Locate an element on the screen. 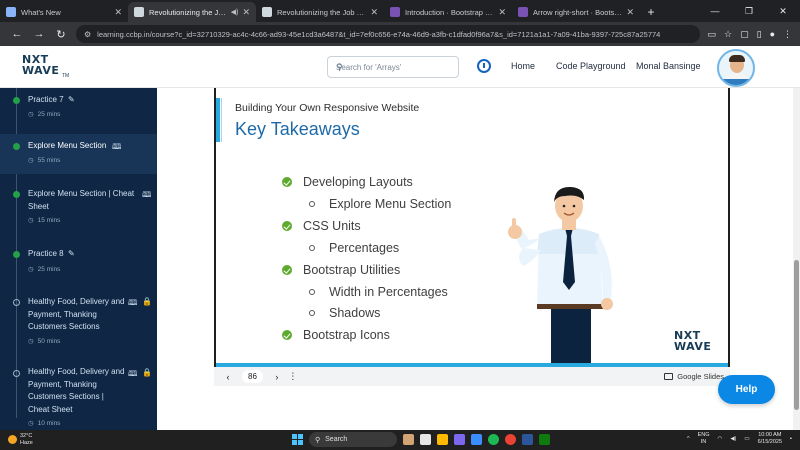 The height and width of the screenshot is (450, 800). taskbar-apps: ⚲ Search is located at coordinates (421, 439).